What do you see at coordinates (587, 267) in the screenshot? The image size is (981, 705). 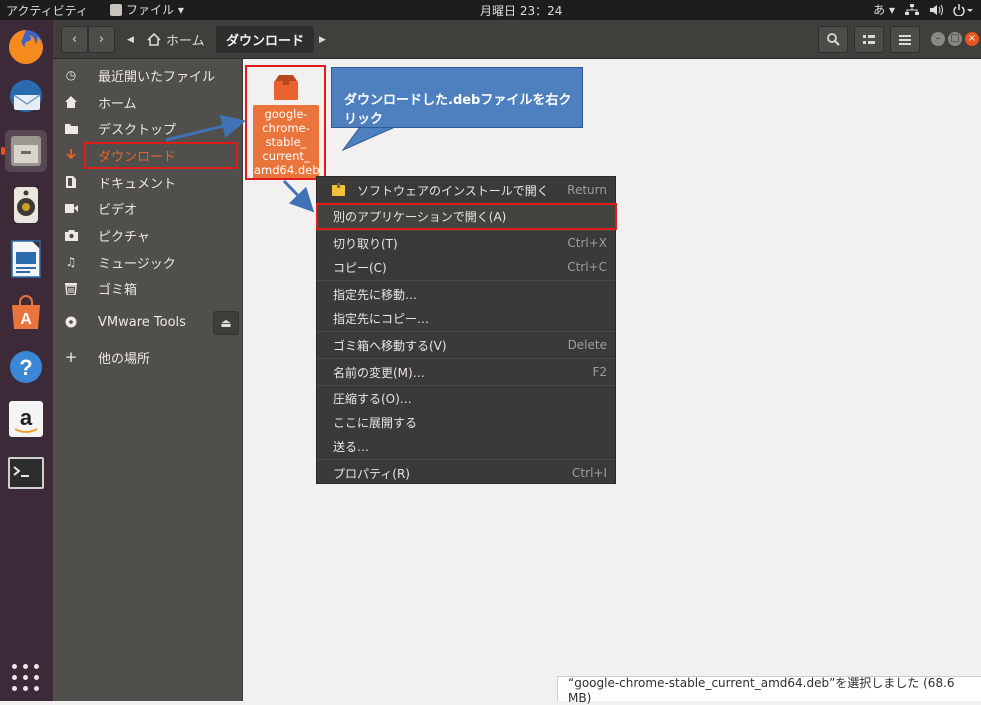 I see `menu-item-shortcut: Ctrl+C` at bounding box center [587, 267].